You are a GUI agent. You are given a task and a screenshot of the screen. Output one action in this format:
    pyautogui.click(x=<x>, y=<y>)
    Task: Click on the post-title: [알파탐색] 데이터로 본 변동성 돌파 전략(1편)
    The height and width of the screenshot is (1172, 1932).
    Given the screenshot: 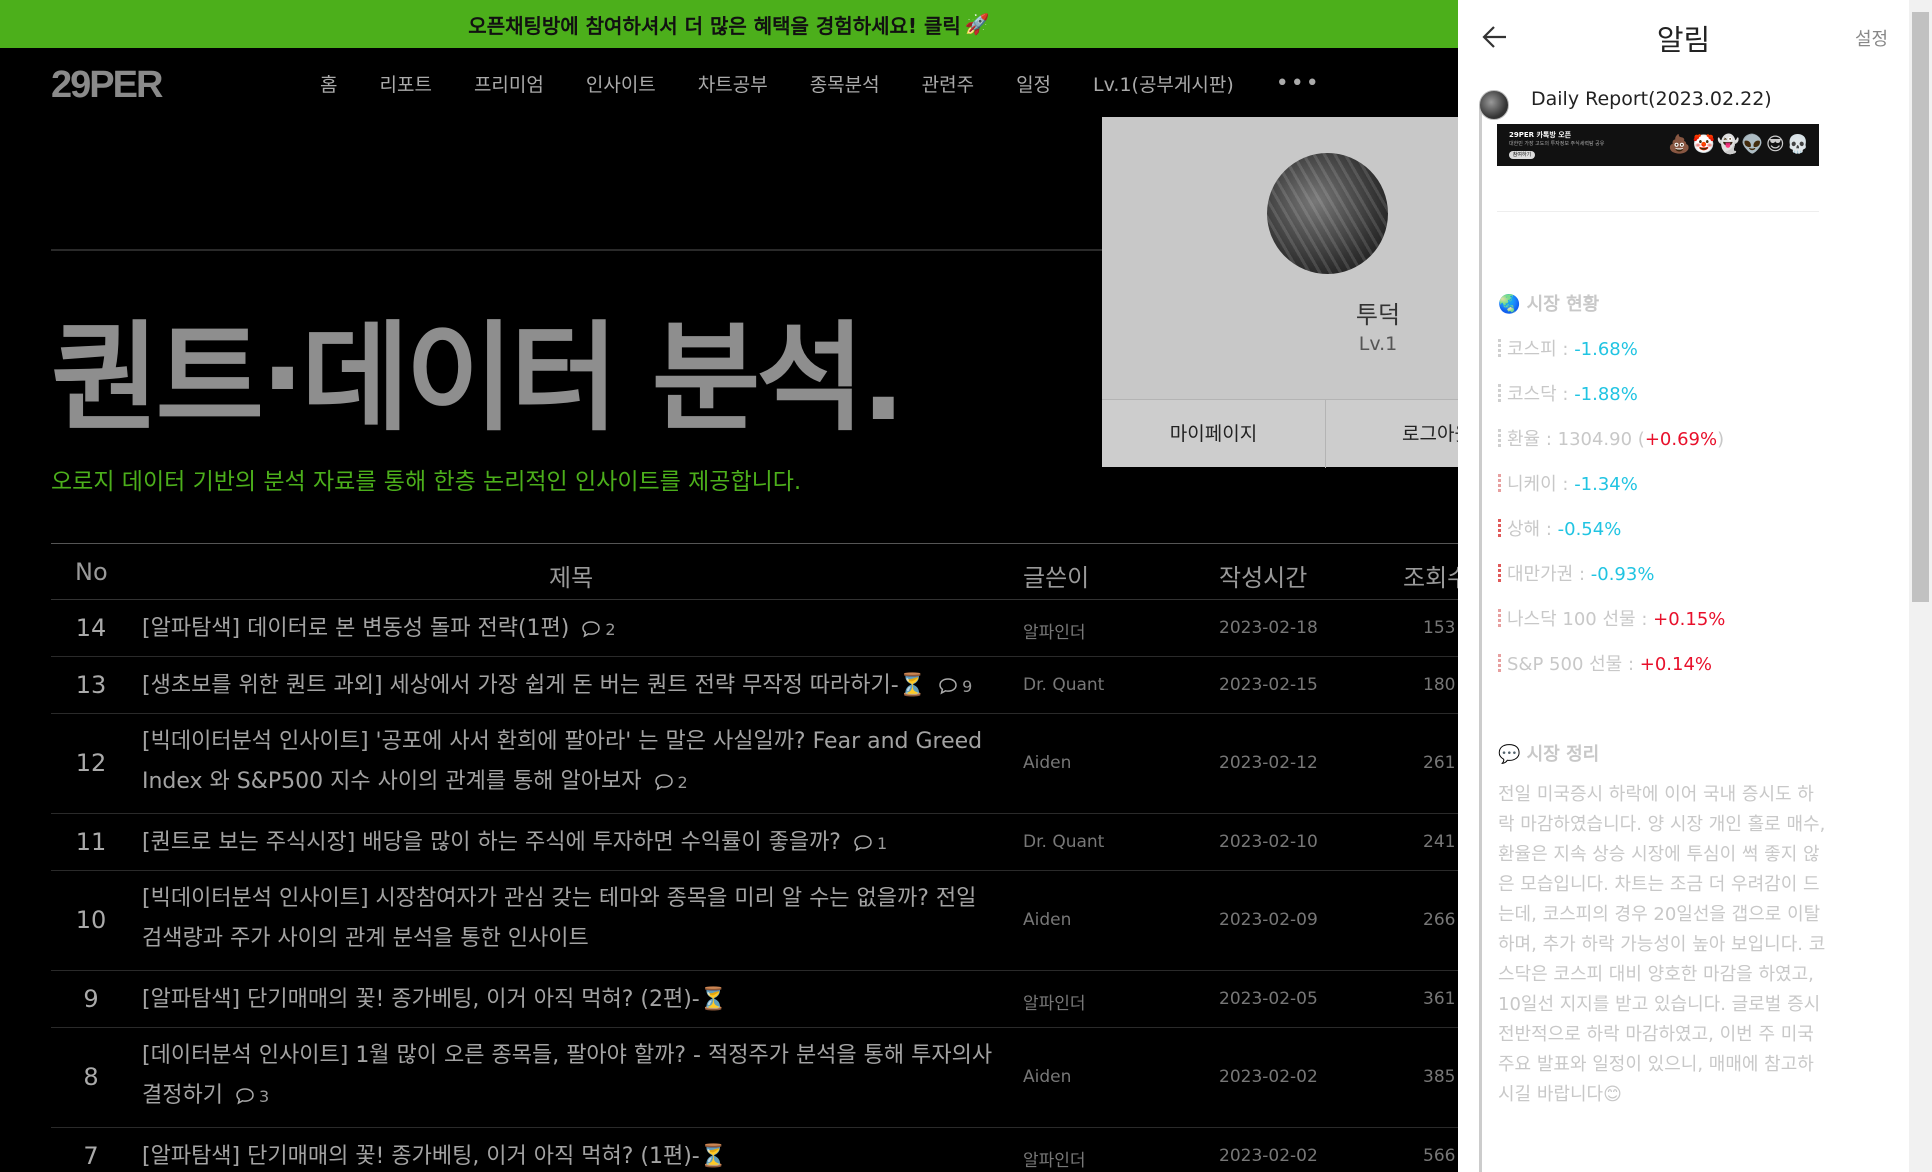 What is the action you would take?
    pyautogui.click(x=356, y=628)
    